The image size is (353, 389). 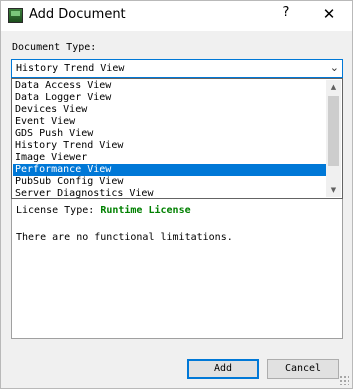 What do you see at coordinates (55, 210) in the screenshot?
I see `license-type-label: License Type:` at bounding box center [55, 210].